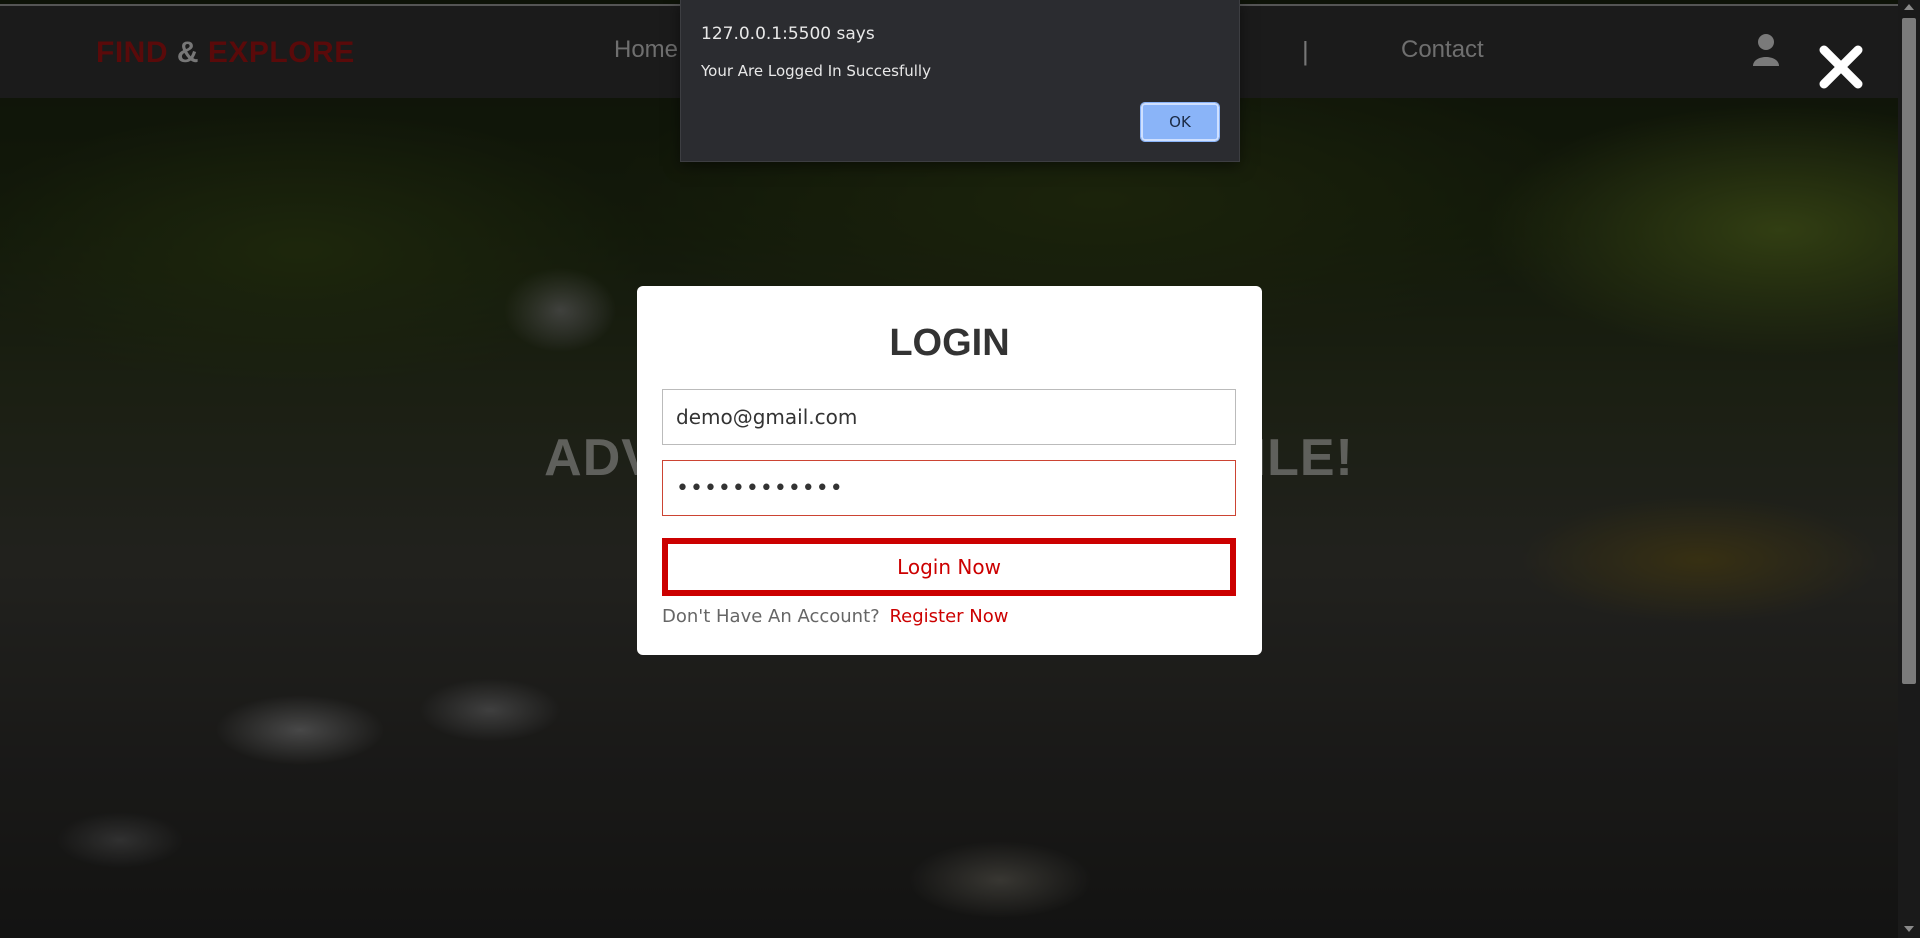  I want to click on nav-home: Home, so click(646, 50).